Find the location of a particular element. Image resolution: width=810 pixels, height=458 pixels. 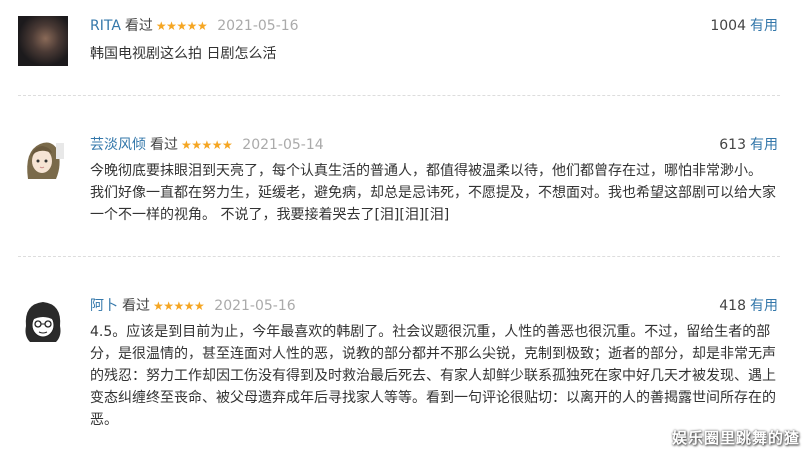

avatar-sketch-icon is located at coordinates (43, 322).